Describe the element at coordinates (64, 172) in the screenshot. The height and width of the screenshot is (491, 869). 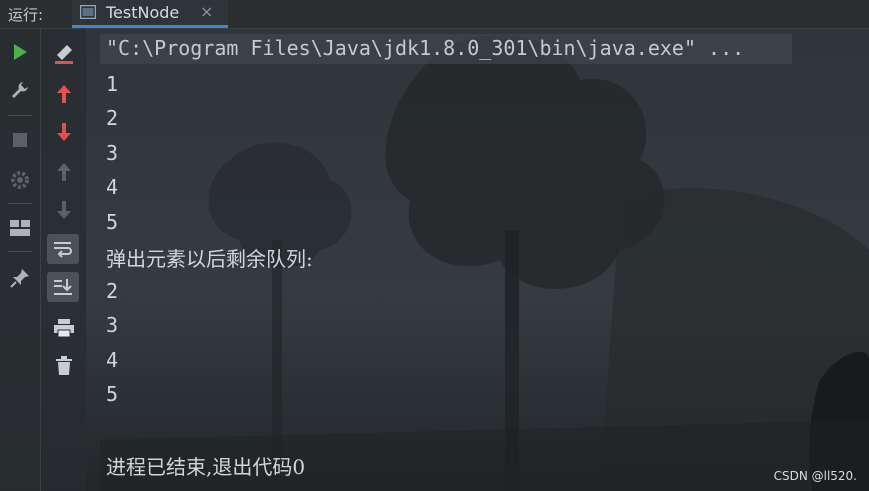
I see `arrow-up-disabled-icon` at that location.